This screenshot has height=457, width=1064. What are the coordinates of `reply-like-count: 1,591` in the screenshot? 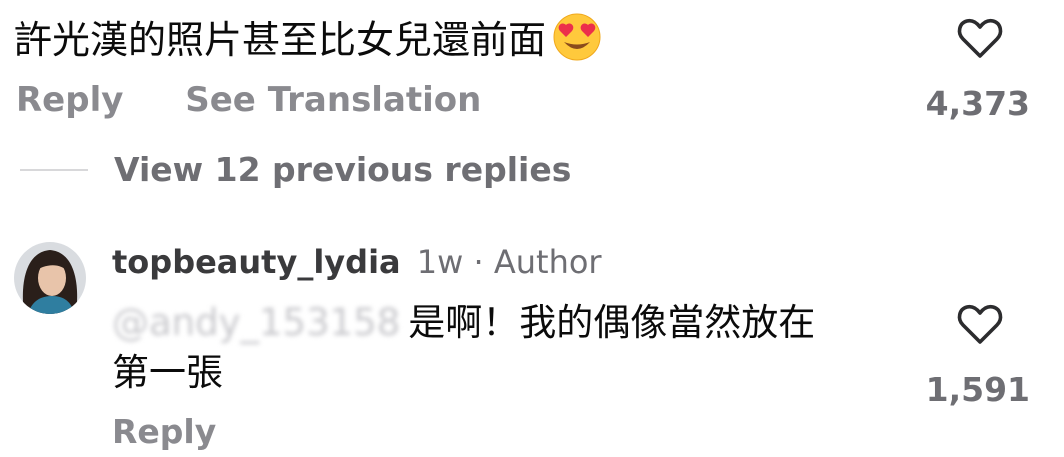 It's located at (977, 389).